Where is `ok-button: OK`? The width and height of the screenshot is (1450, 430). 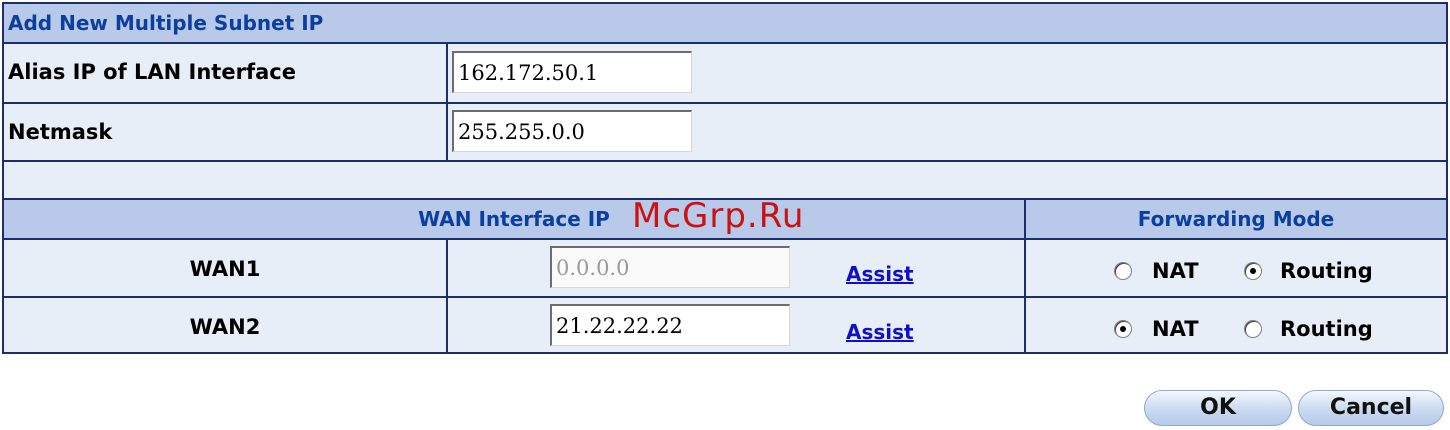
ok-button: OK is located at coordinates (1218, 408).